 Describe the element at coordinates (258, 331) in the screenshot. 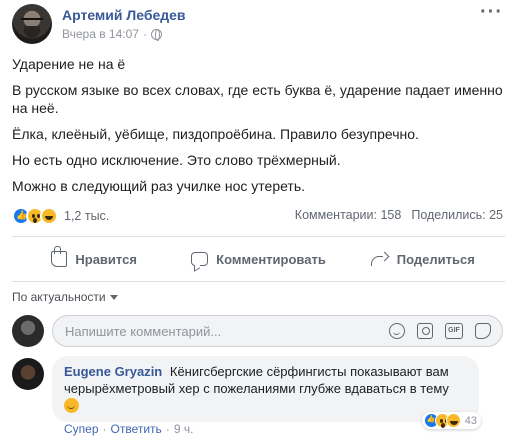

I see `comment-composer: GIF` at that location.